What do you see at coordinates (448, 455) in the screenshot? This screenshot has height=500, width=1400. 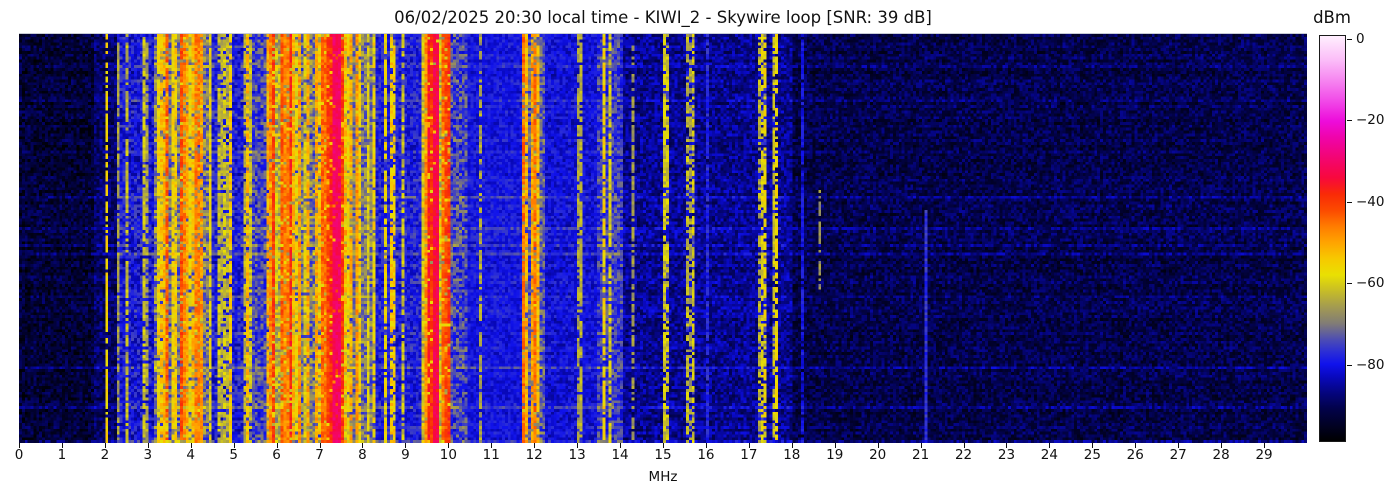 I see `x-tick-label: 10` at bounding box center [448, 455].